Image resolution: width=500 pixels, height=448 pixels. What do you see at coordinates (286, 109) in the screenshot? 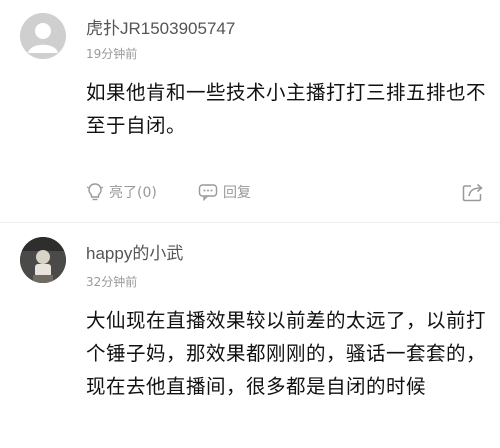
I see `comment-text: 如果他肯和一些技术小主播打打三排五排也不至于自闭。` at bounding box center [286, 109].